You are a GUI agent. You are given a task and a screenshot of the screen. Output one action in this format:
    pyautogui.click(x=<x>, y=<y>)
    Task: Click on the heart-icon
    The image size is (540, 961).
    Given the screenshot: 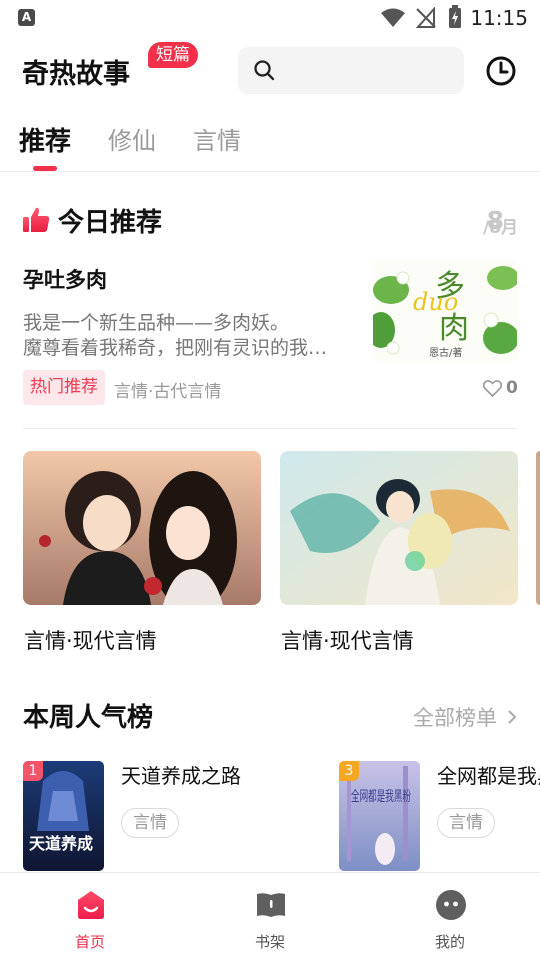 What is the action you would take?
    pyautogui.click(x=492, y=388)
    